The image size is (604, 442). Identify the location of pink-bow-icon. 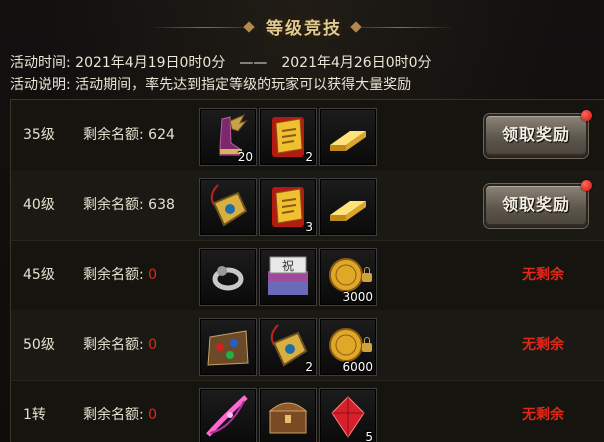
(227, 416).